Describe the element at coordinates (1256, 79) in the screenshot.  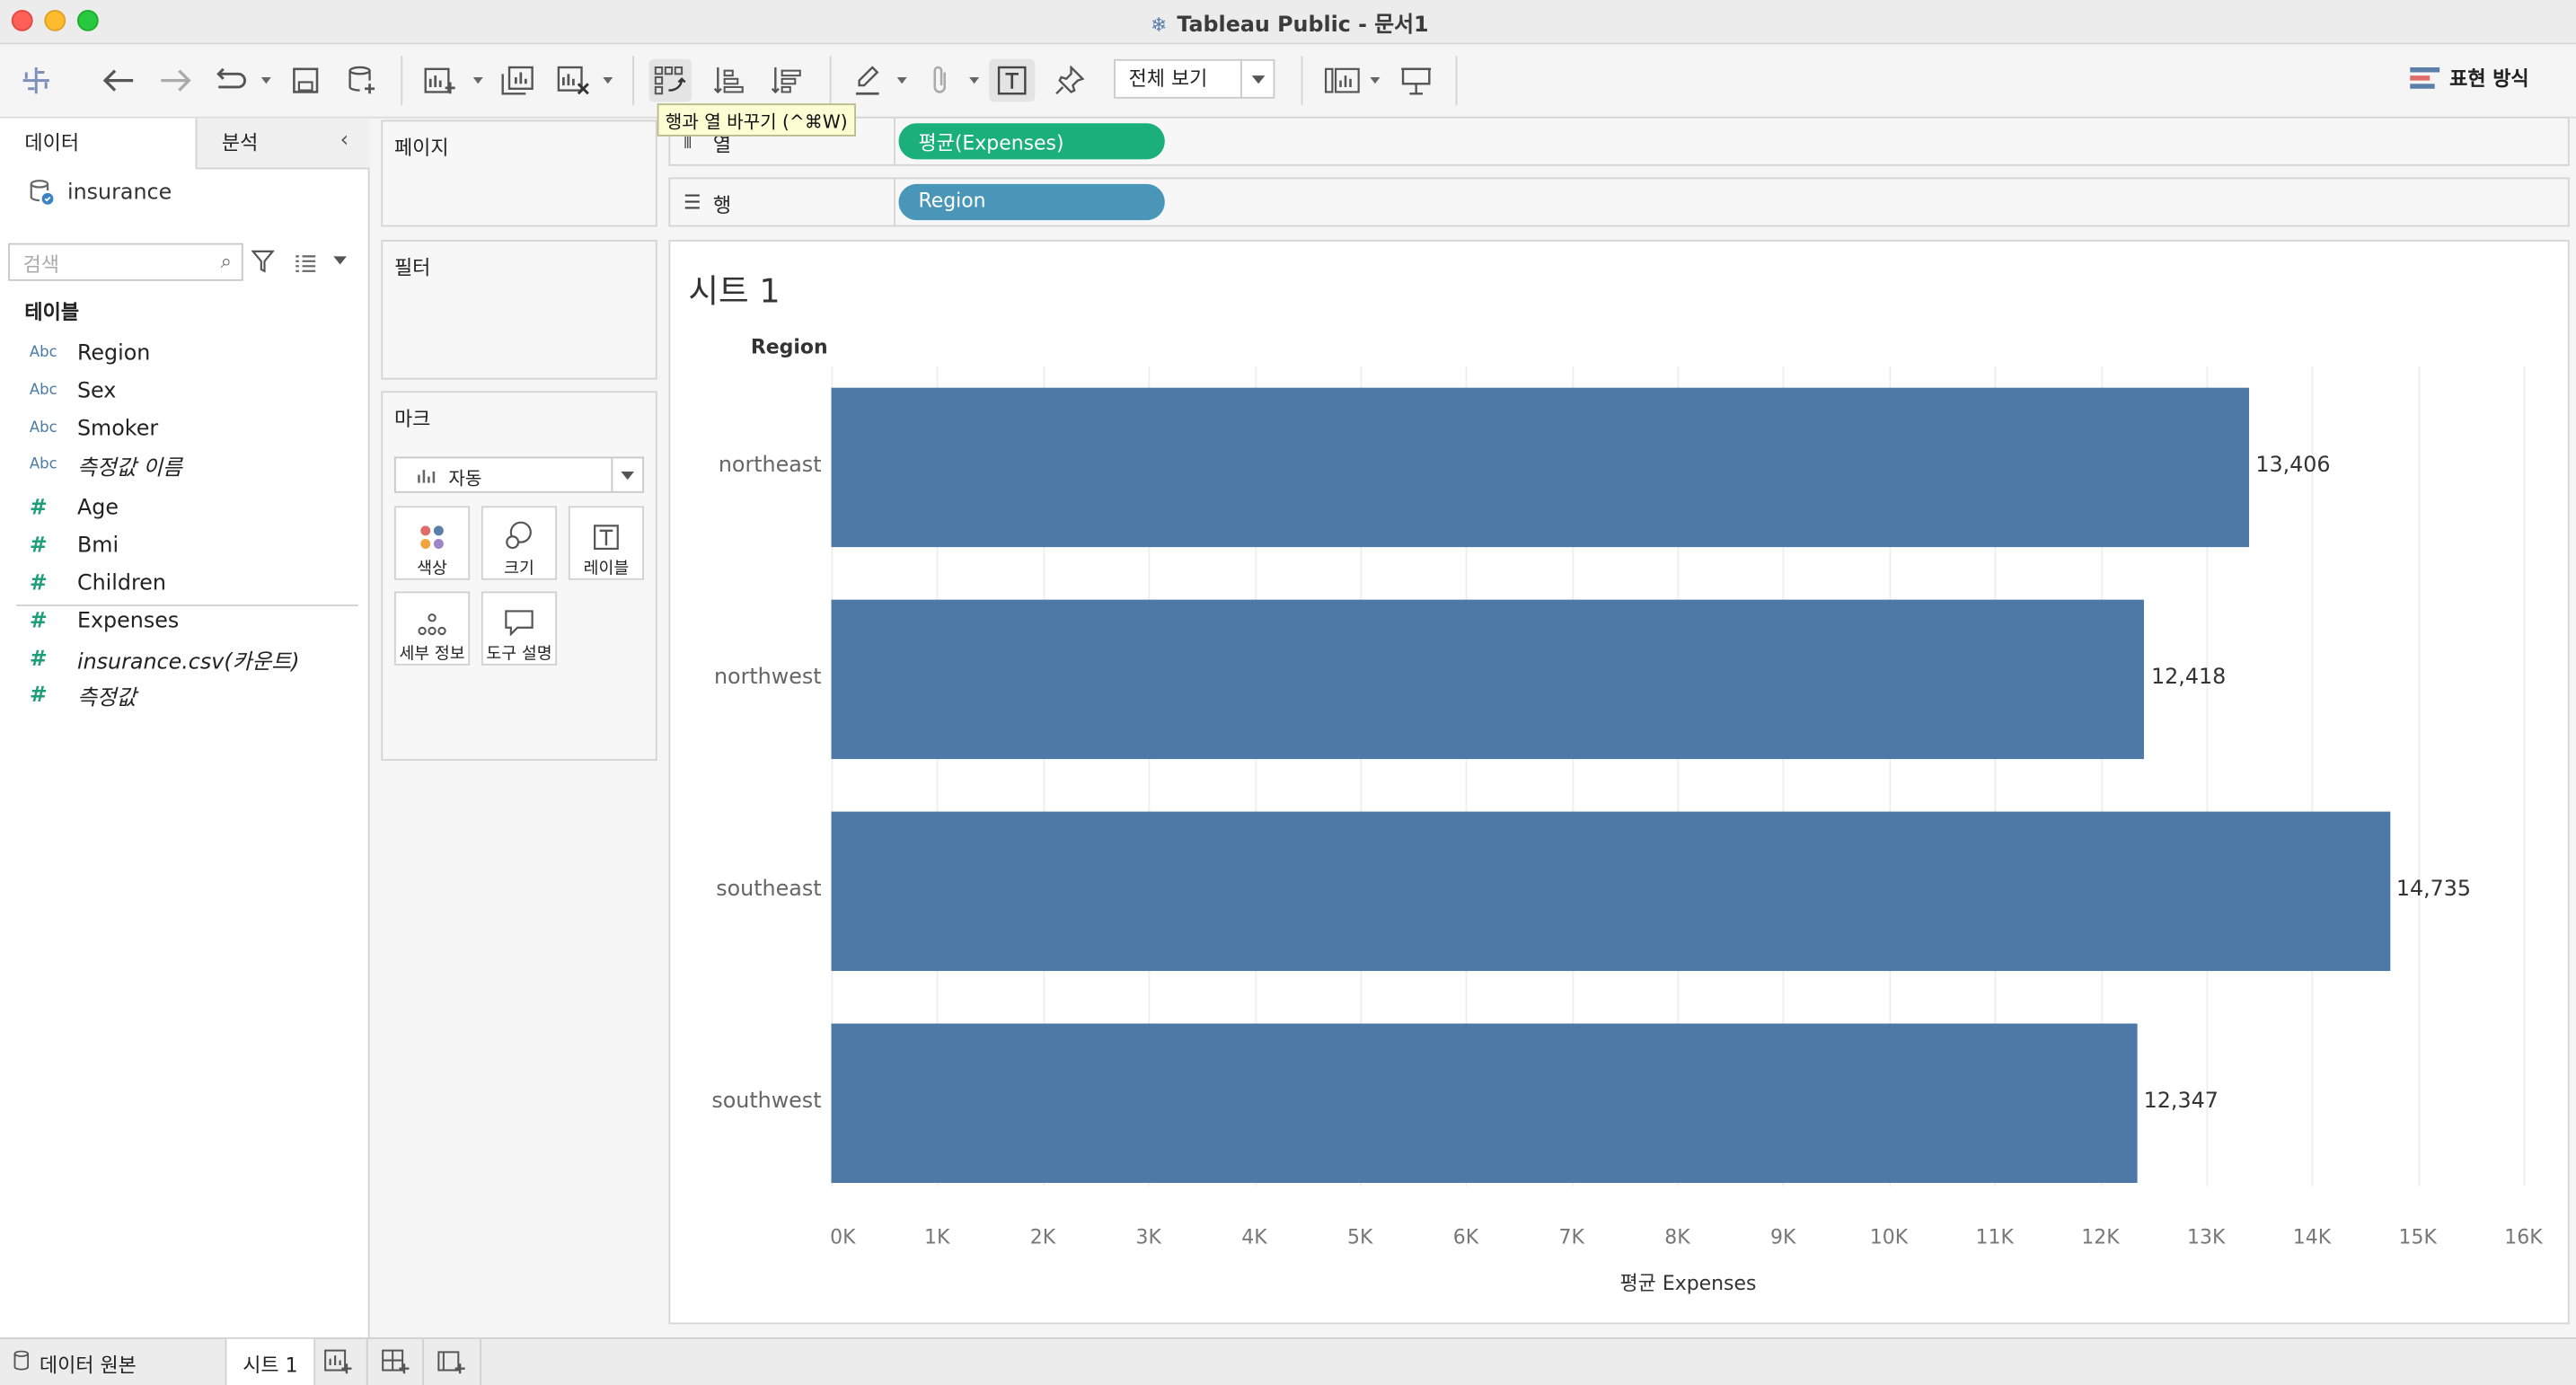
I see `chevron-down-icon` at that location.